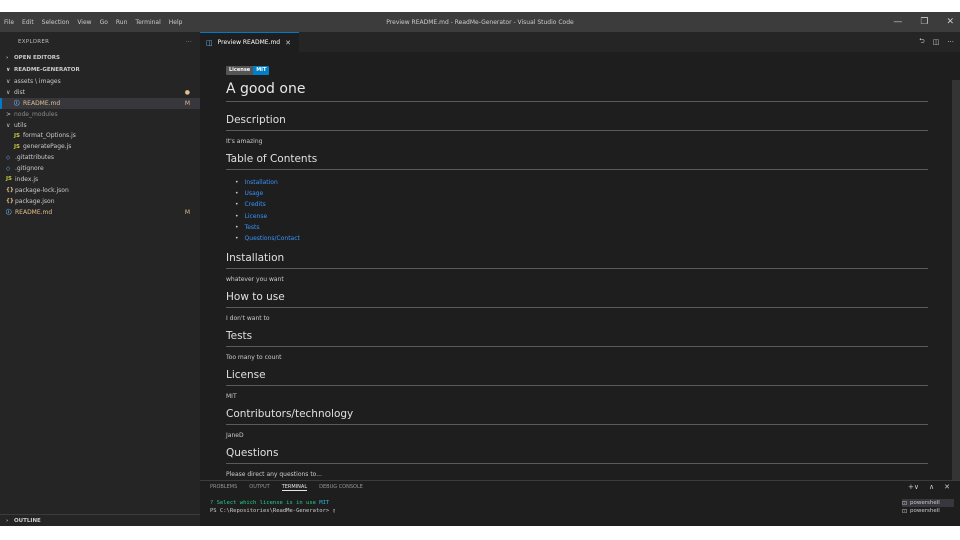 Image resolution: width=960 pixels, height=540 pixels. What do you see at coordinates (577, 122) in the screenshot?
I see `heading-description: Description` at bounding box center [577, 122].